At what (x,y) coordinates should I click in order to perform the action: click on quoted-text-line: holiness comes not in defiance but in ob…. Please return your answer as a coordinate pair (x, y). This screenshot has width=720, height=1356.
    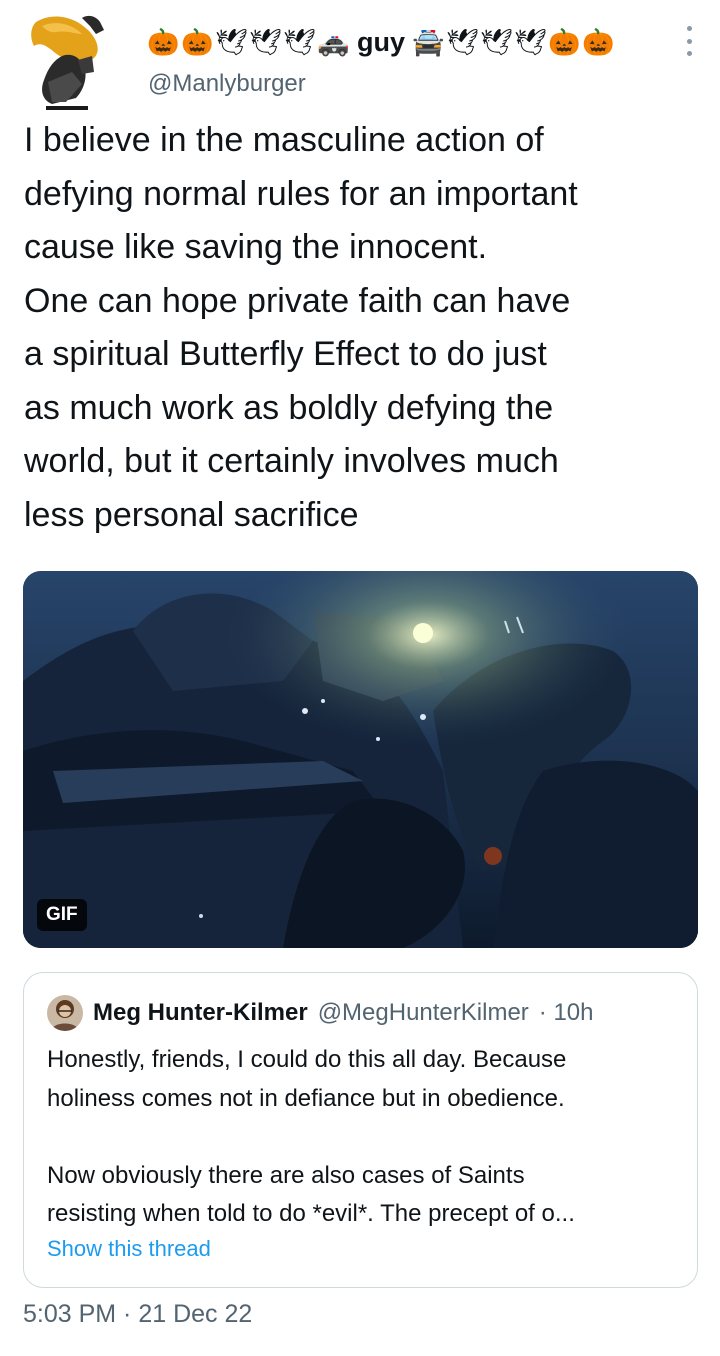
    Looking at the image, I should click on (306, 1098).